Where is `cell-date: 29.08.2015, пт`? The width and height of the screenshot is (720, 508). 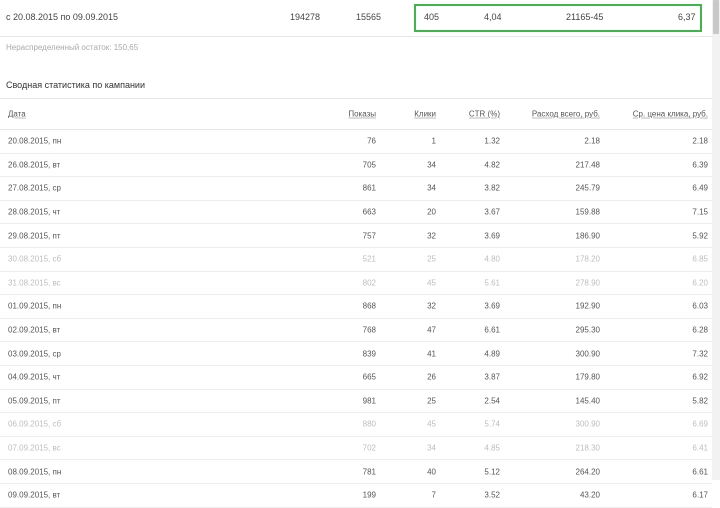 cell-date: 29.08.2015, пт is located at coordinates (34, 236).